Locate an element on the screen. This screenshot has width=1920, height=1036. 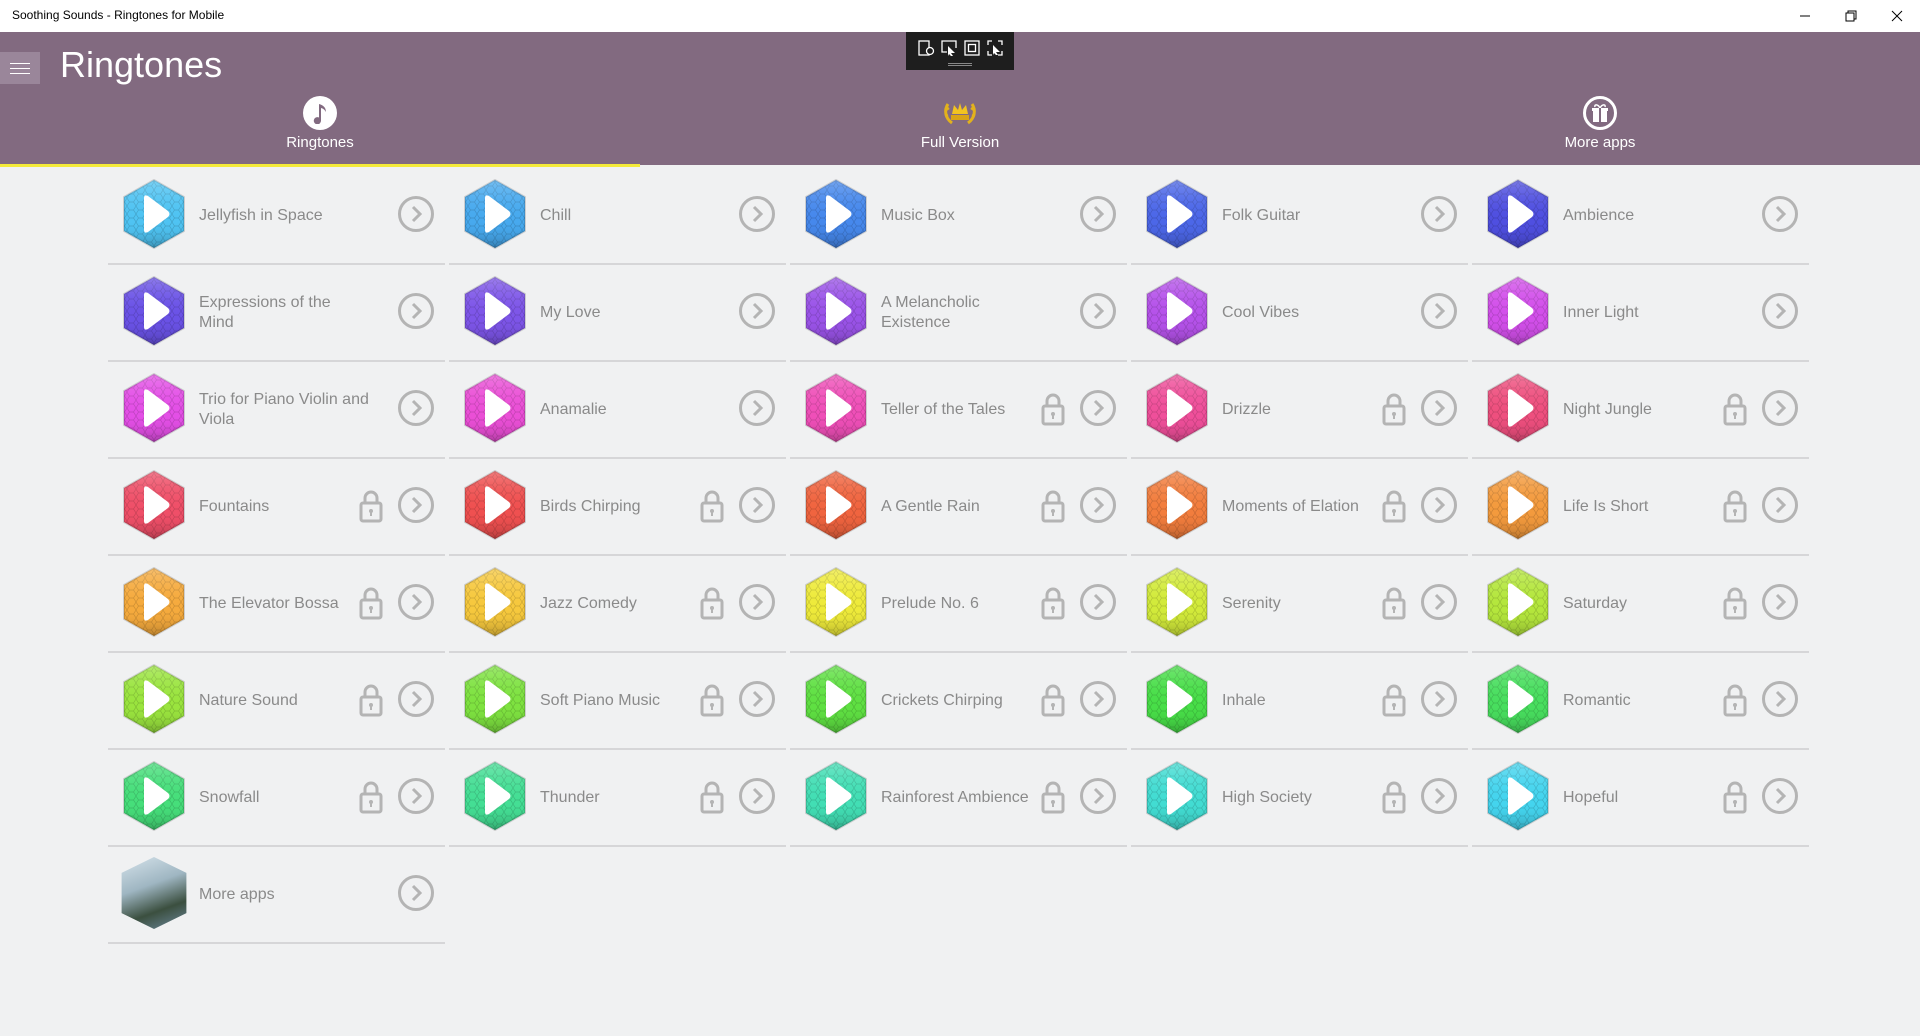
select-element-icon is located at coordinates (926, 48).